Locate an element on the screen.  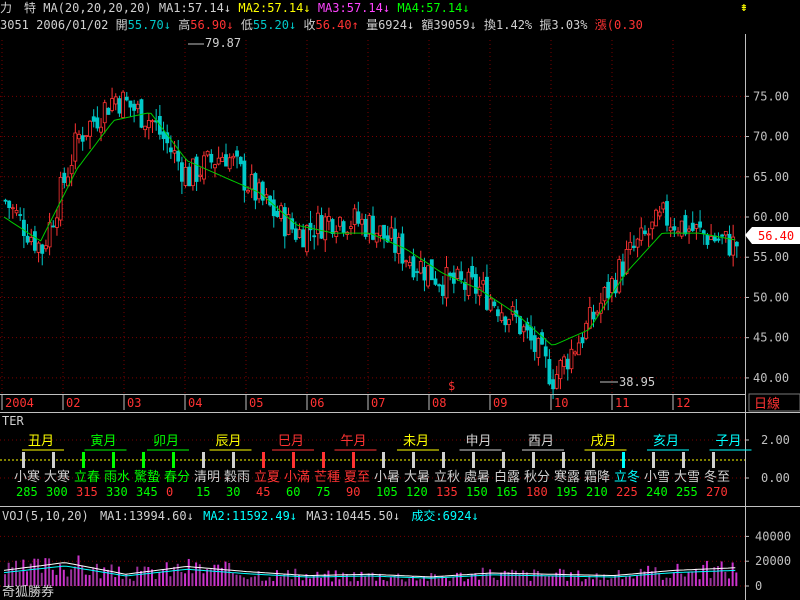
time-tick-label: 07 is located at coordinates (378, 403).